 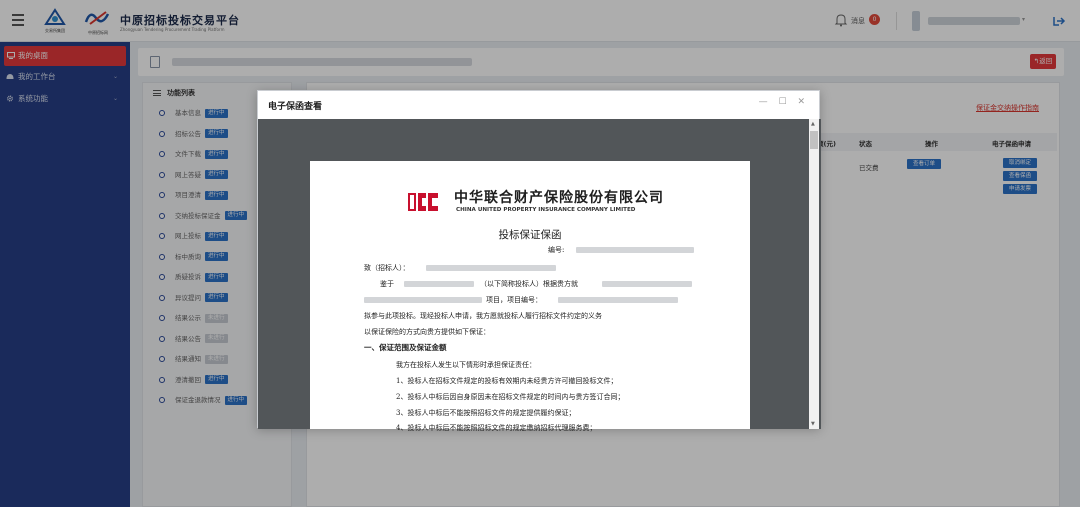 What do you see at coordinates (466, 365) in the screenshot?
I see `clause-intro: 我方在投标人发生以下情形时承担保证责任：` at bounding box center [466, 365].